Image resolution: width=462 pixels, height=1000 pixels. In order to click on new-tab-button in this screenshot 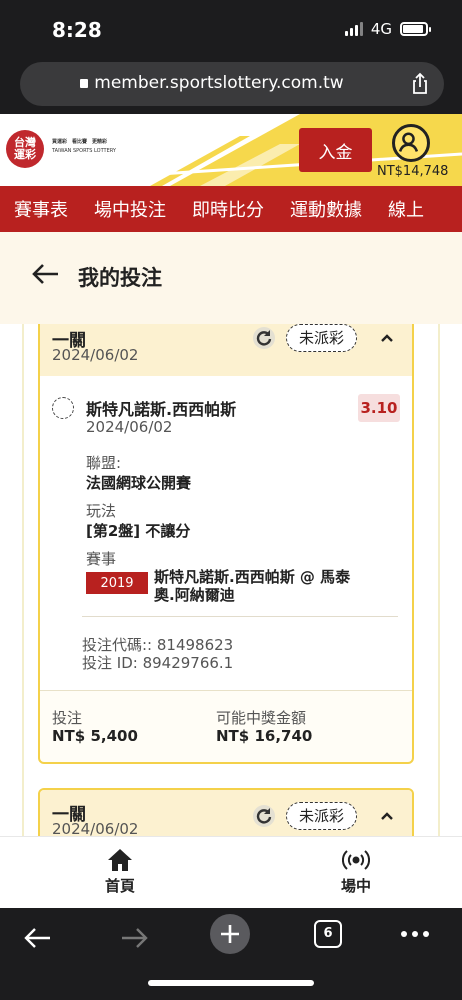, I will do `click(230, 934)`.